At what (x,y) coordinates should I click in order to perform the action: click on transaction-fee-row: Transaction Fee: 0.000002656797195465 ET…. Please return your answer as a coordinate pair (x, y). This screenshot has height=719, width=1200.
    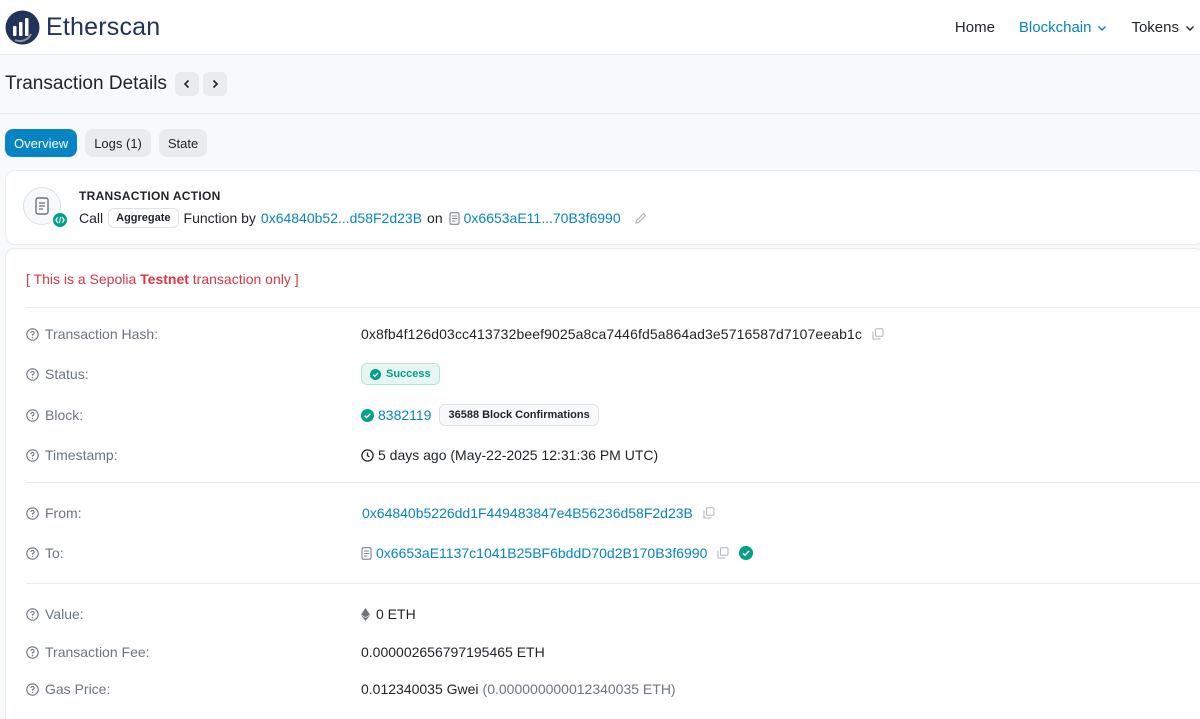
    Looking at the image, I should click on (611, 652).